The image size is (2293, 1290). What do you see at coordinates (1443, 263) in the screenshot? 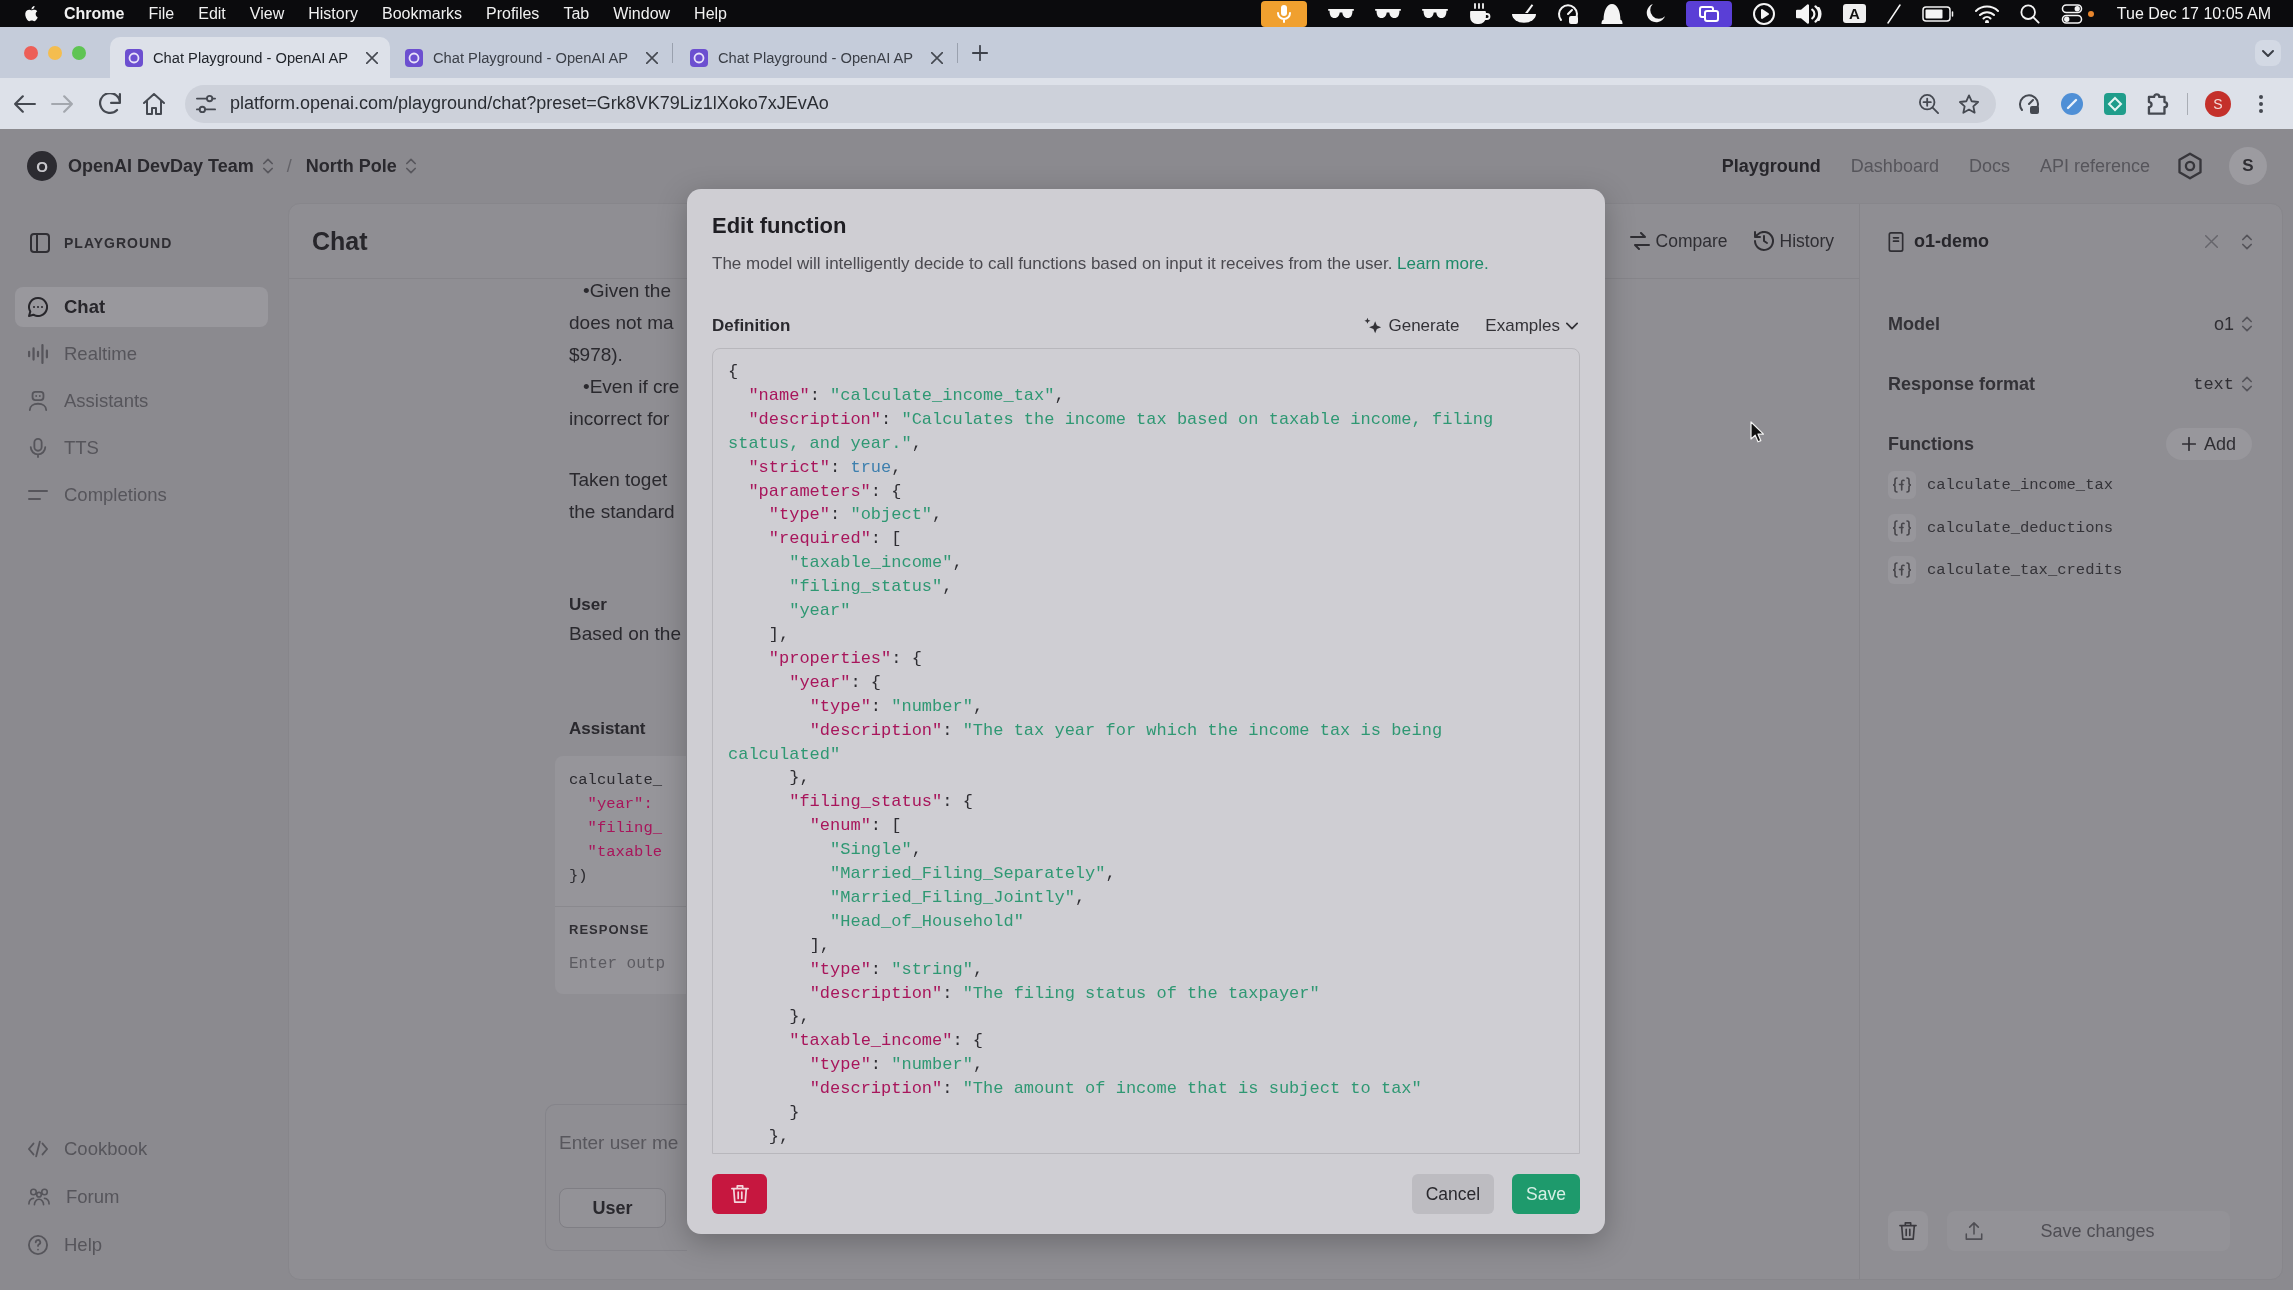
I see `learn-more-link: Learn more.` at bounding box center [1443, 263].